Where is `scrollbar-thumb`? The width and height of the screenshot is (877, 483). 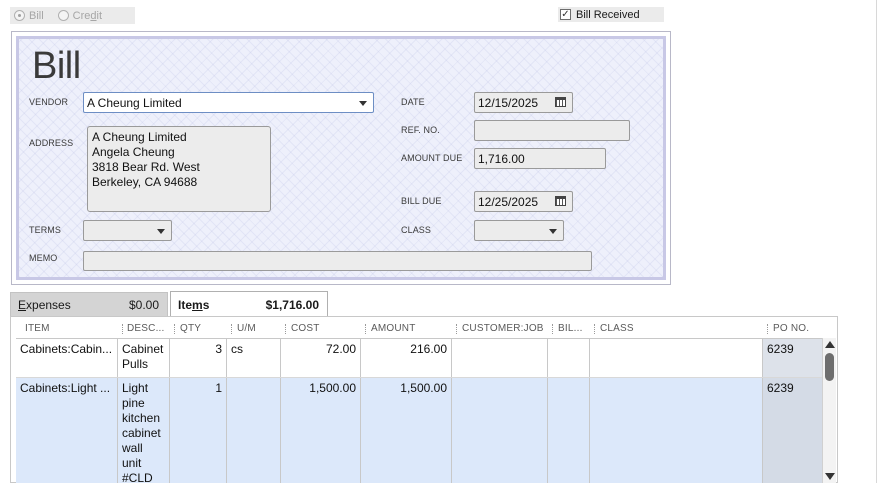 scrollbar-thumb is located at coordinates (829, 367).